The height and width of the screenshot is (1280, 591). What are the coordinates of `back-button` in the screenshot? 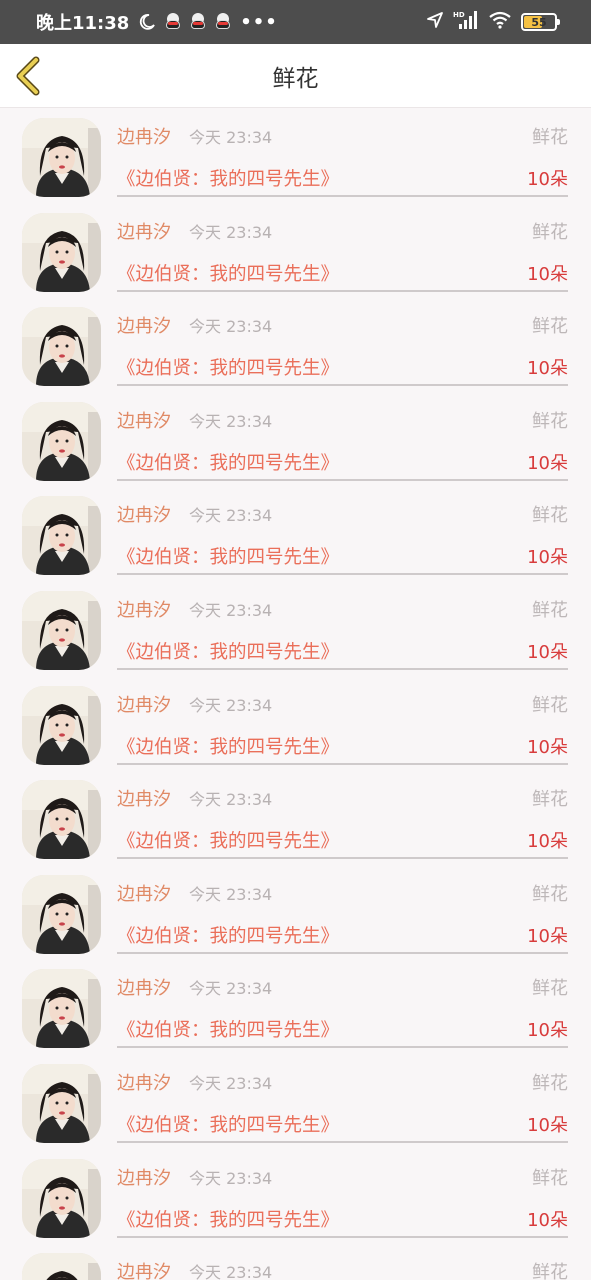 It's located at (32, 76).